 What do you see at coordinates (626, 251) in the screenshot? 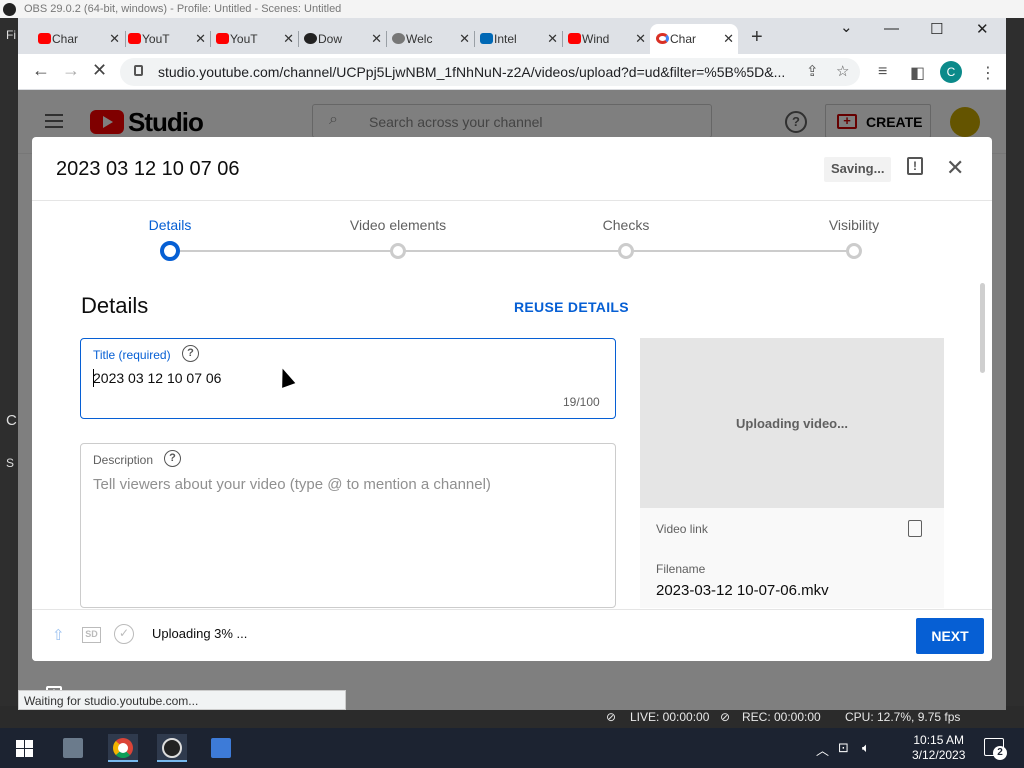
I see `step-checks-dot` at bounding box center [626, 251].